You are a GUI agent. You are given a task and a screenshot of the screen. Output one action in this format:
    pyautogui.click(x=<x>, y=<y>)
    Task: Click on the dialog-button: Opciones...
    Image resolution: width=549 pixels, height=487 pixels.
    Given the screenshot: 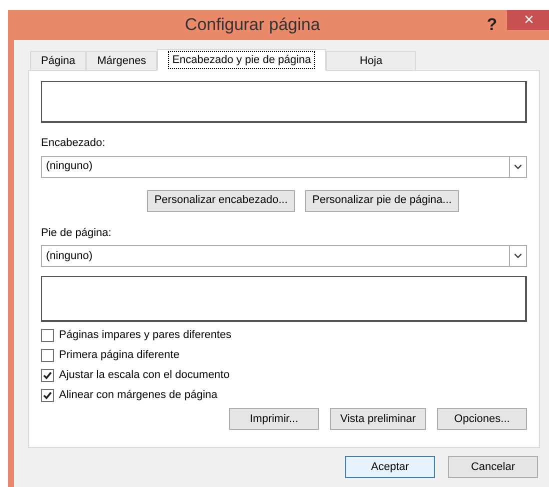 What is the action you would take?
    pyautogui.click(x=482, y=419)
    